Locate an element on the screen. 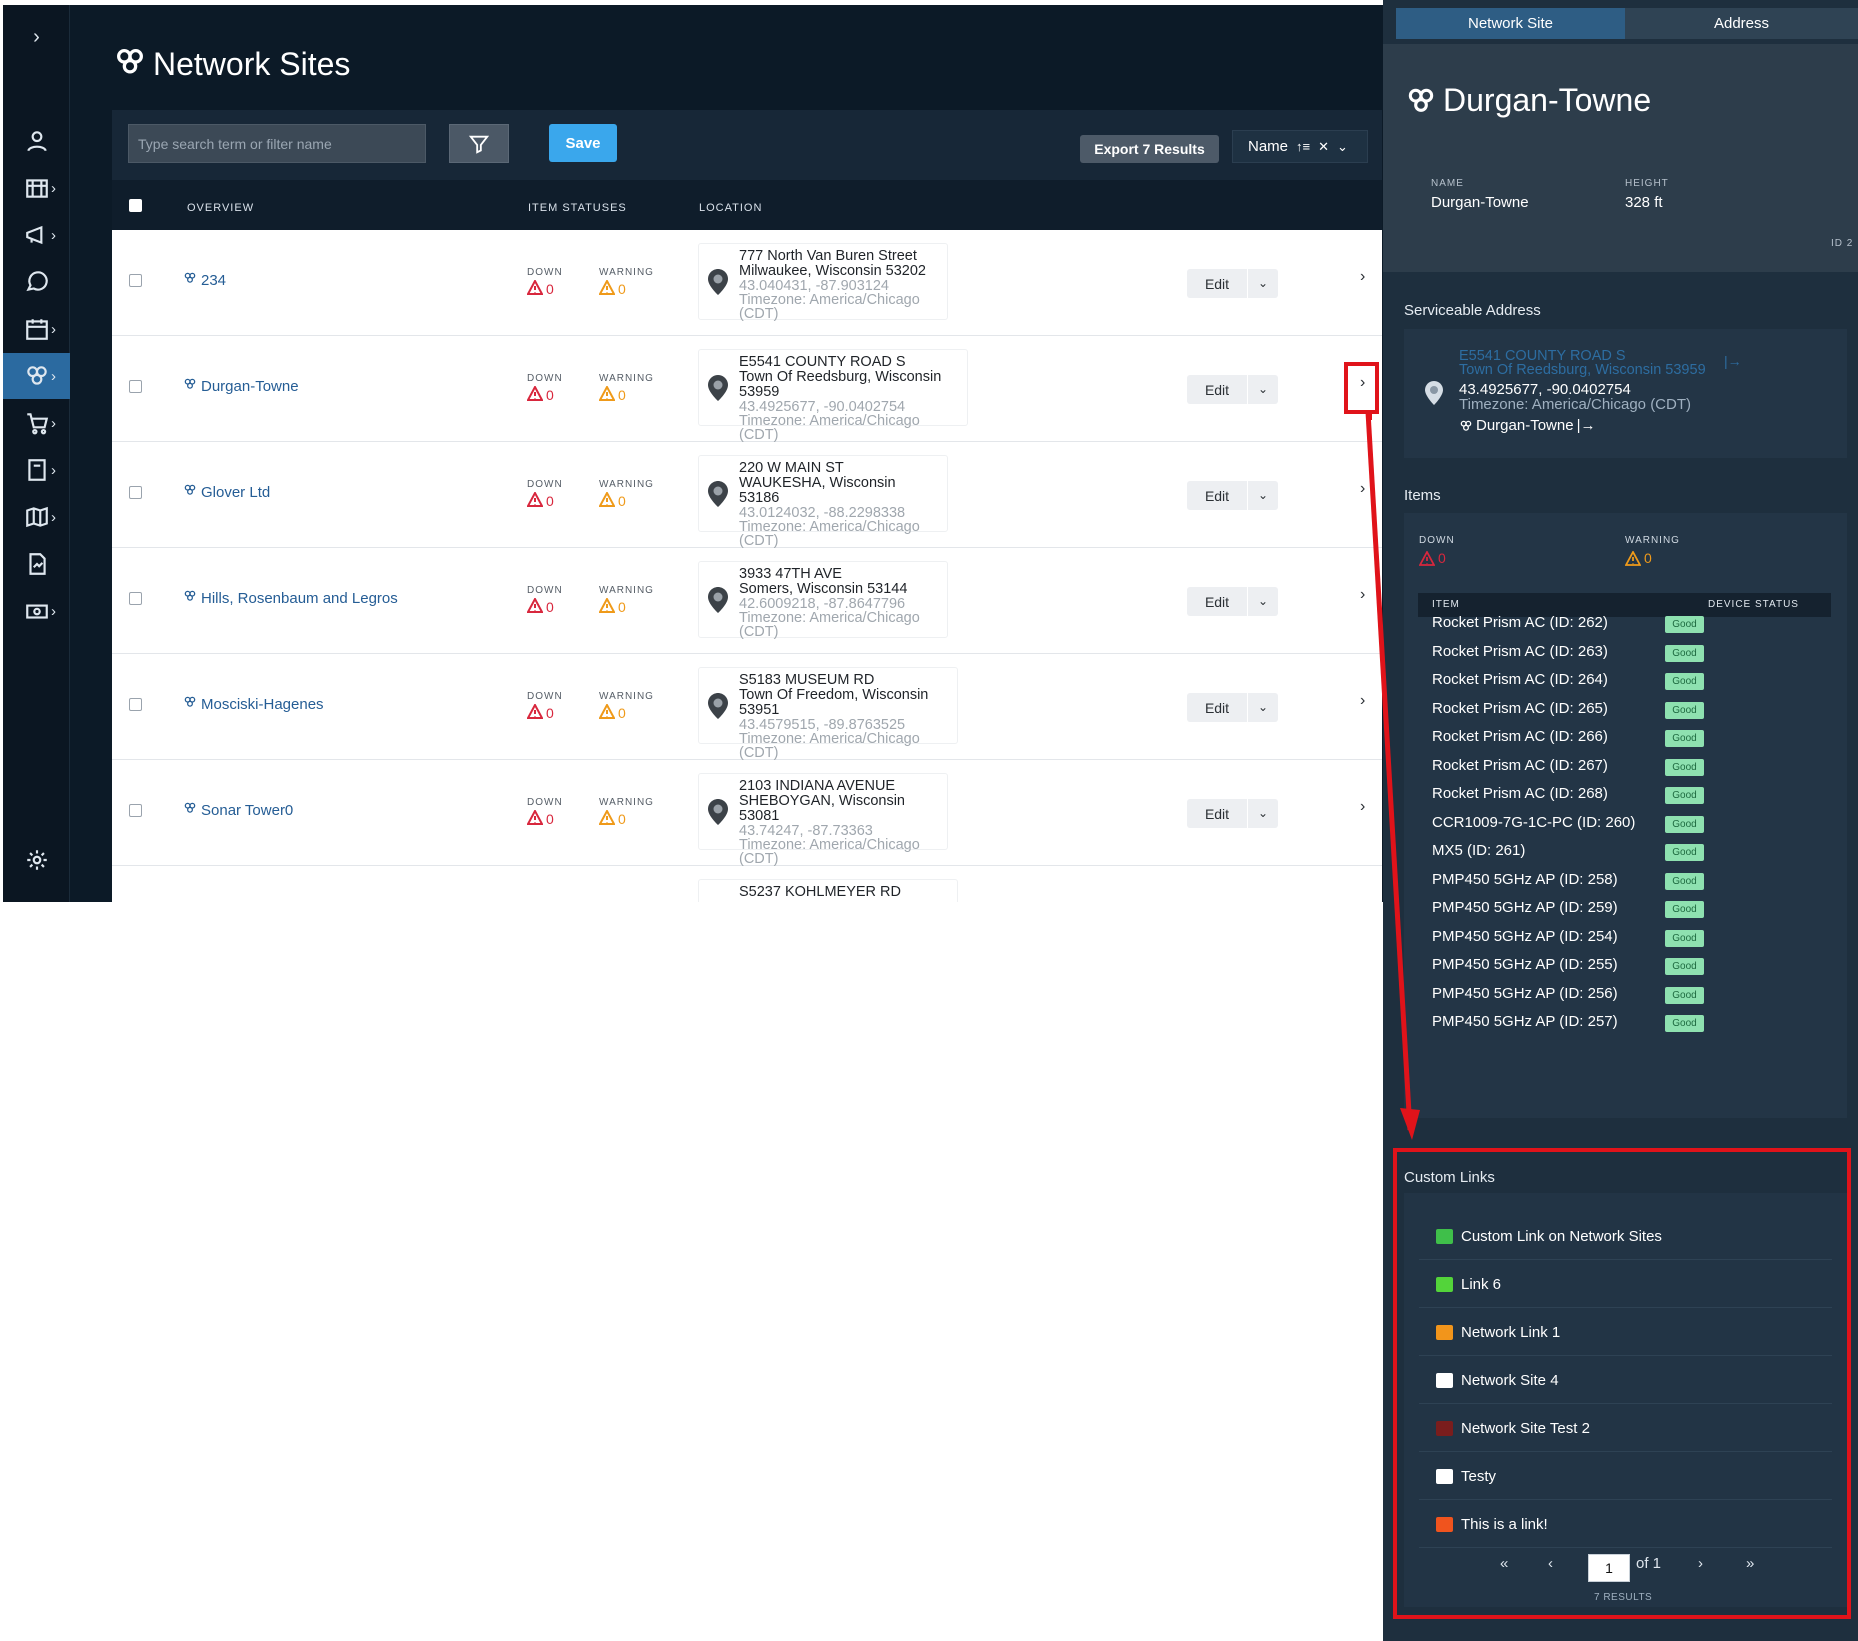 Image resolution: width=1858 pixels, height=1641 pixels. site-name-link: 234 is located at coordinates (204, 280).